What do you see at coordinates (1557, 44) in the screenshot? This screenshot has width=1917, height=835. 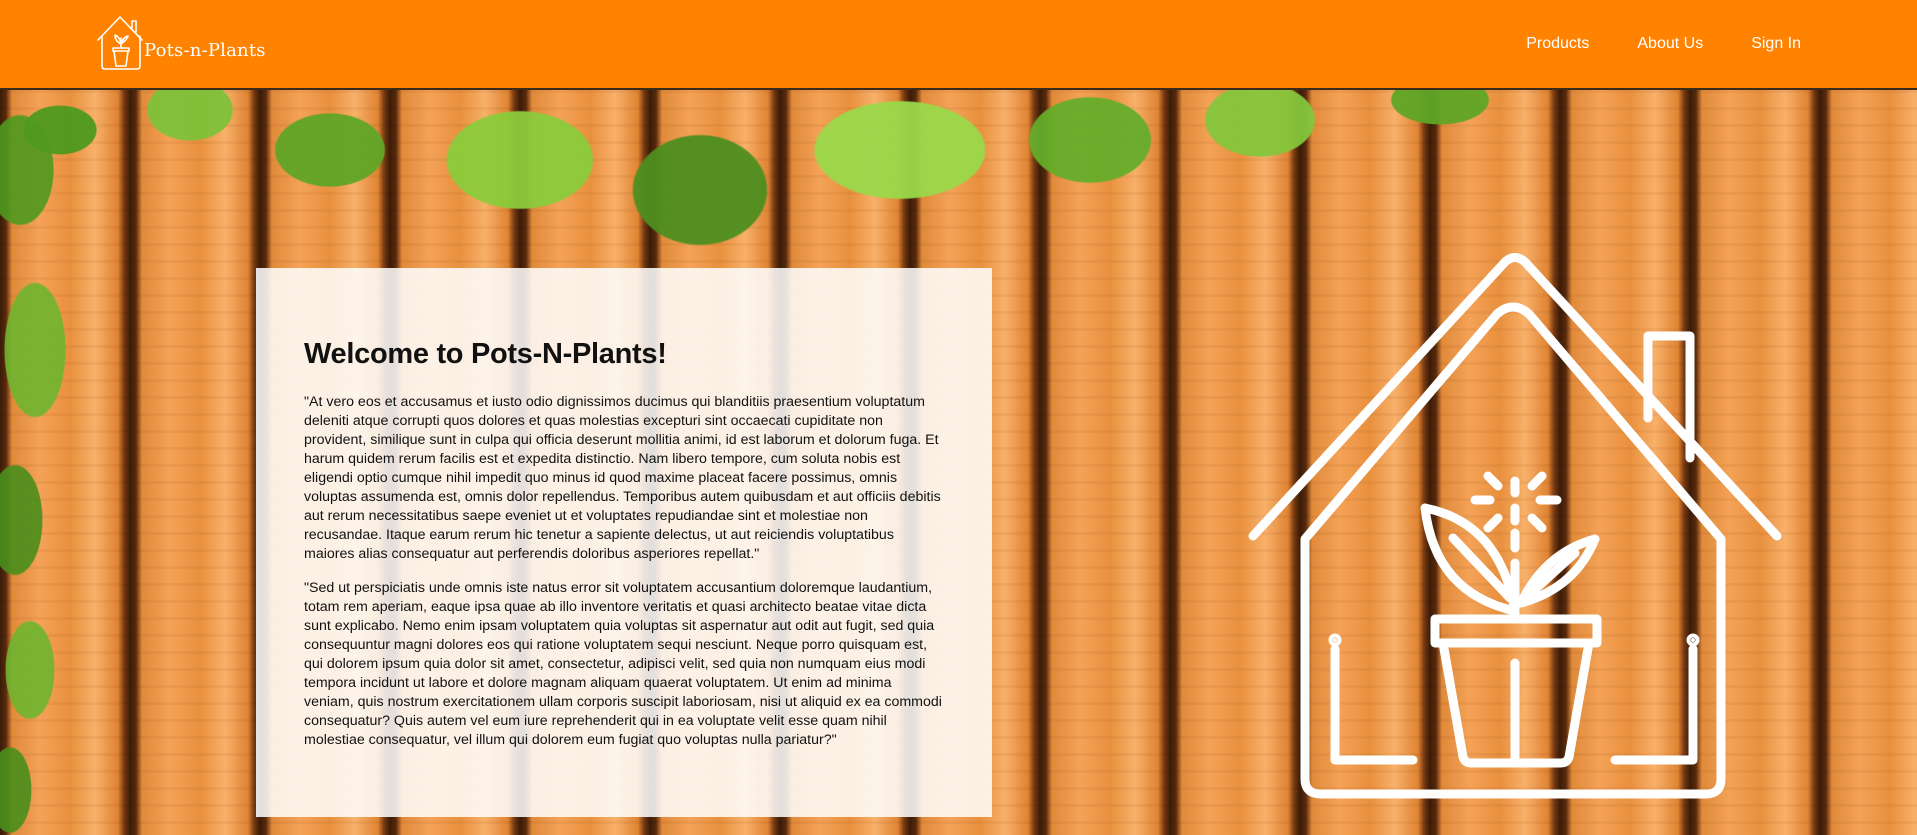 I see `nav-products-link: Products` at bounding box center [1557, 44].